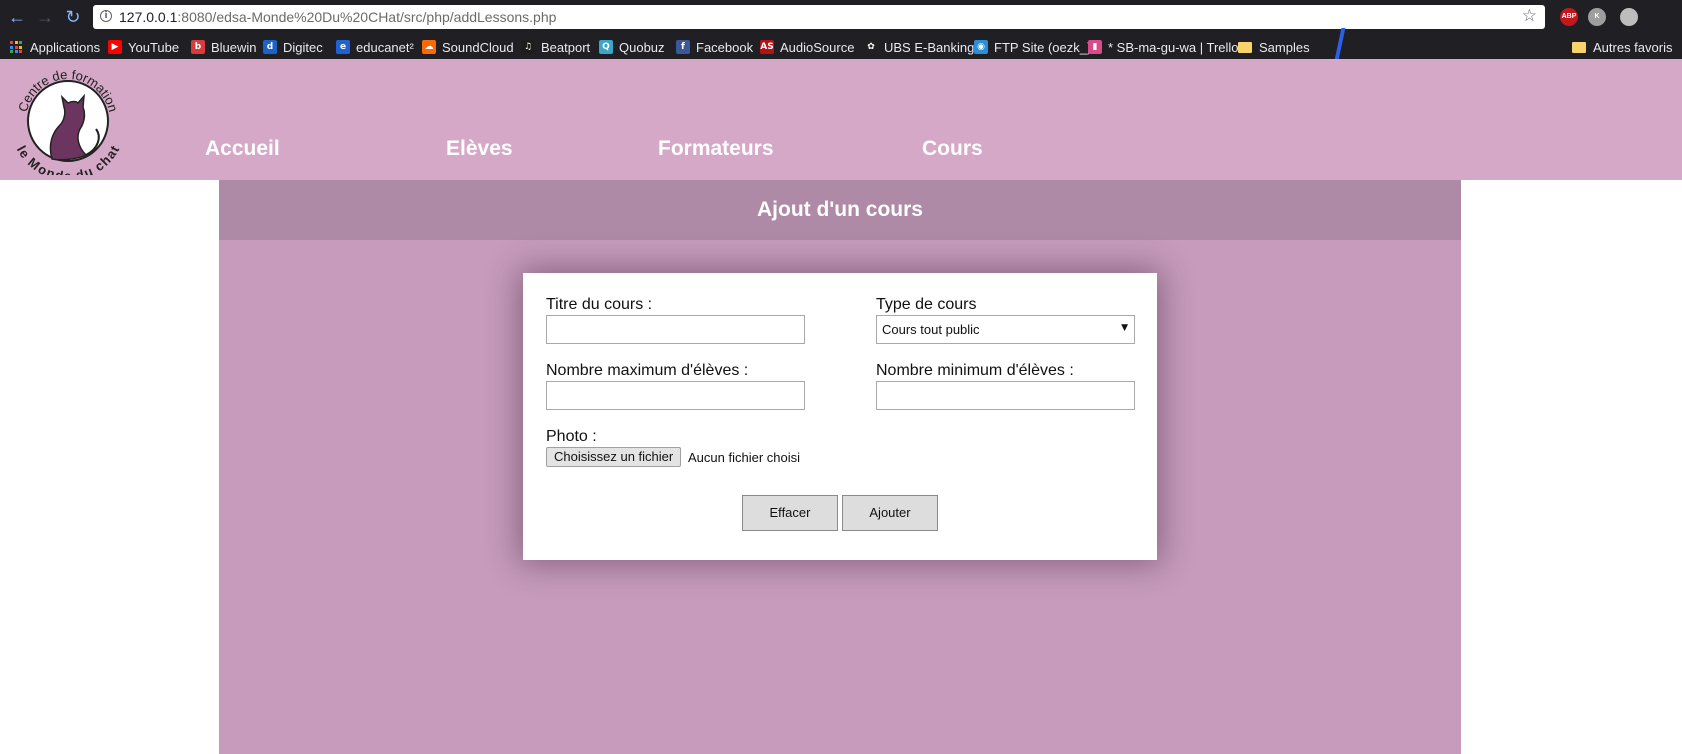 Image resolution: width=1682 pixels, height=754 pixels. I want to click on file-status-text: Aucun fichier choisi, so click(744, 457).